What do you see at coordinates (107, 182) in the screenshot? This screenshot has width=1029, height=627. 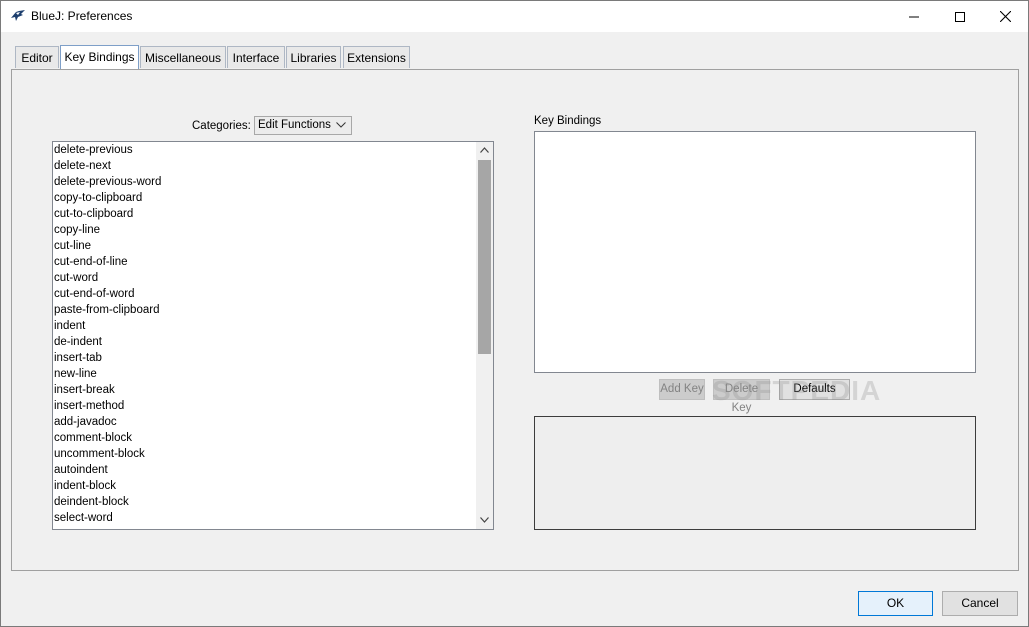 I see `list-item: delete-previous-word` at bounding box center [107, 182].